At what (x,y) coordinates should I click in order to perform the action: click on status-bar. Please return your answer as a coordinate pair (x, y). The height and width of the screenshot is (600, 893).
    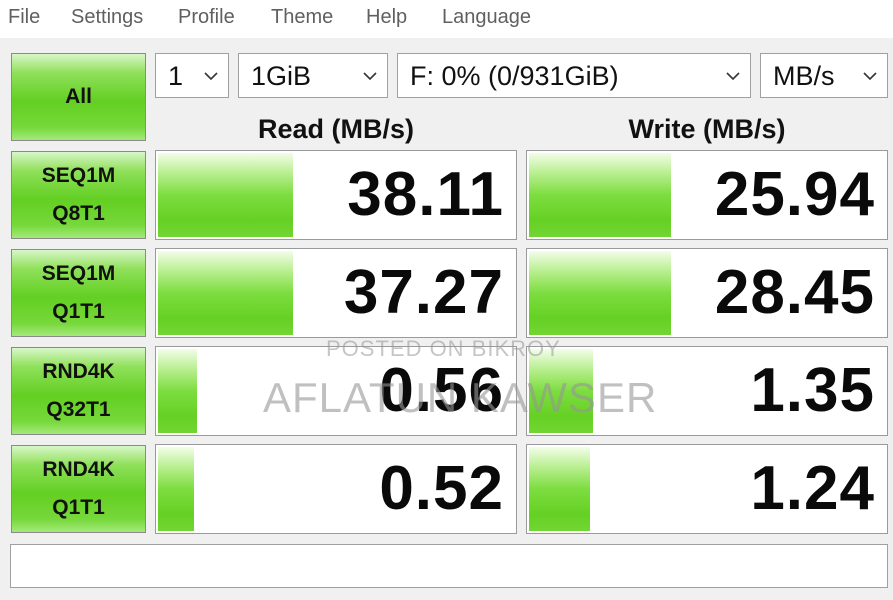
    Looking at the image, I should click on (449, 566).